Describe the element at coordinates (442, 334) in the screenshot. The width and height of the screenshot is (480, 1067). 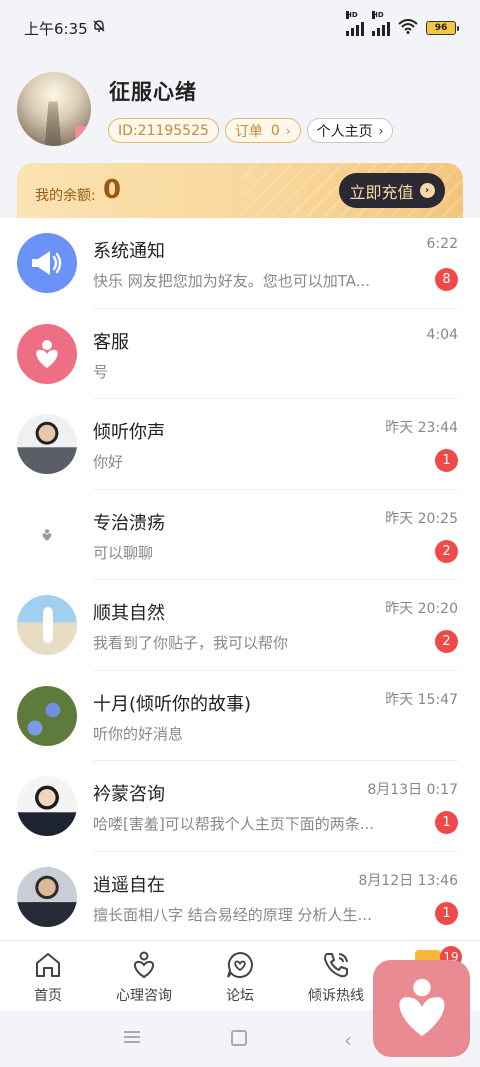
I see `conversation-time: 4:04` at that location.